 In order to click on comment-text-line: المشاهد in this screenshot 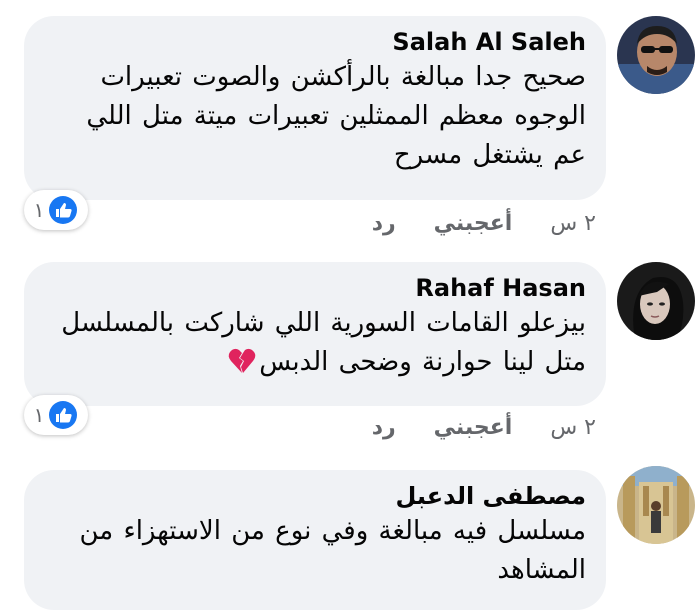, I will do `click(541, 570)`.